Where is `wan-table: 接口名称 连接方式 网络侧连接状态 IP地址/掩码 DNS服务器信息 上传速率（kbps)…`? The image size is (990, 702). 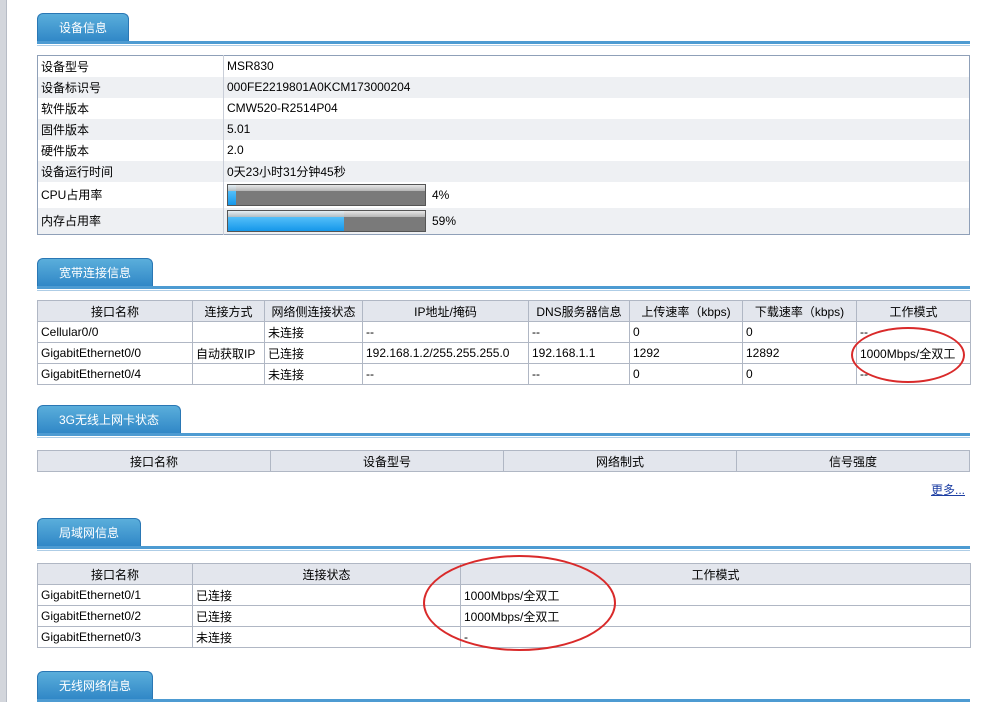
wan-table: 接口名称 连接方式 网络侧连接状态 IP地址/掩码 DNS服务器信息 上传速率（kbps)… is located at coordinates (504, 342).